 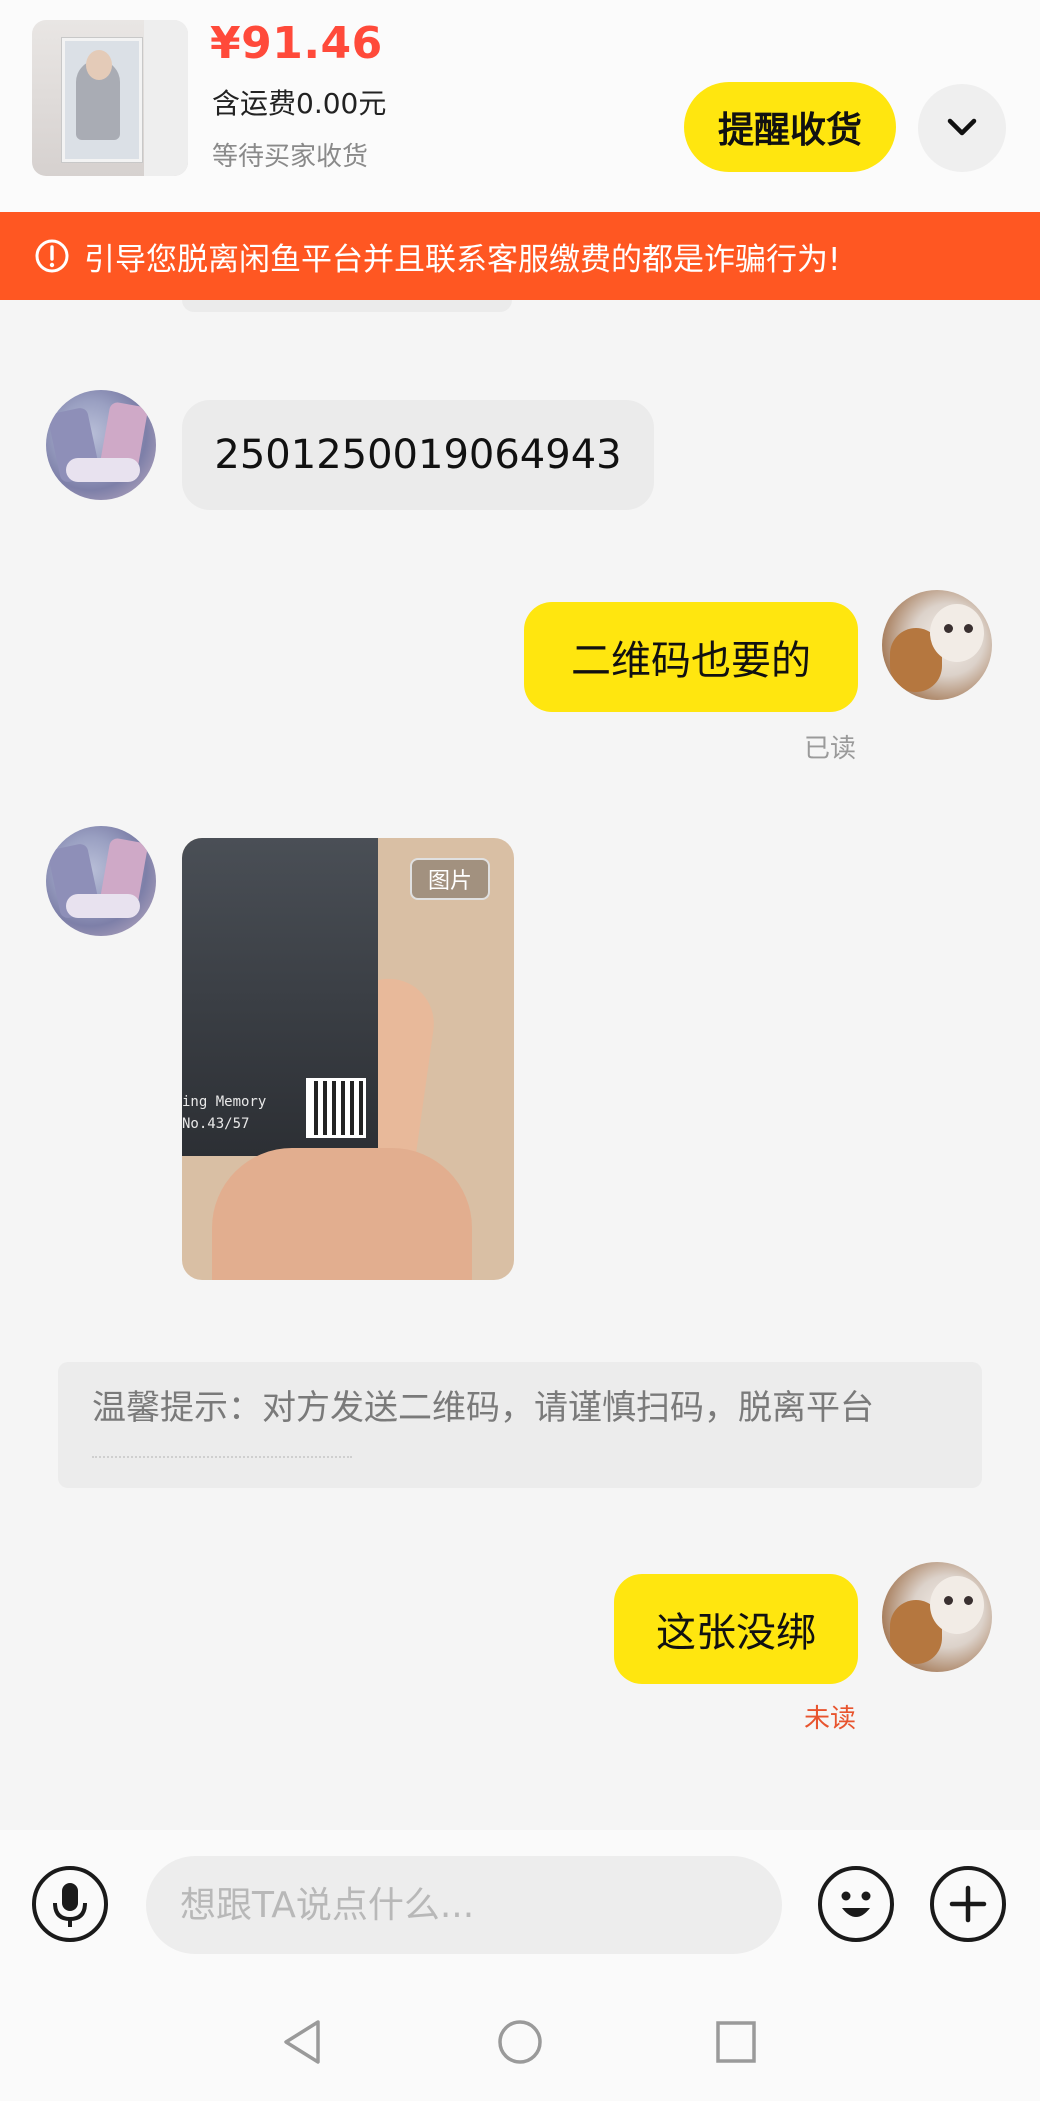 I want to click on system-navigation-bar, so click(x=520, y=2040).